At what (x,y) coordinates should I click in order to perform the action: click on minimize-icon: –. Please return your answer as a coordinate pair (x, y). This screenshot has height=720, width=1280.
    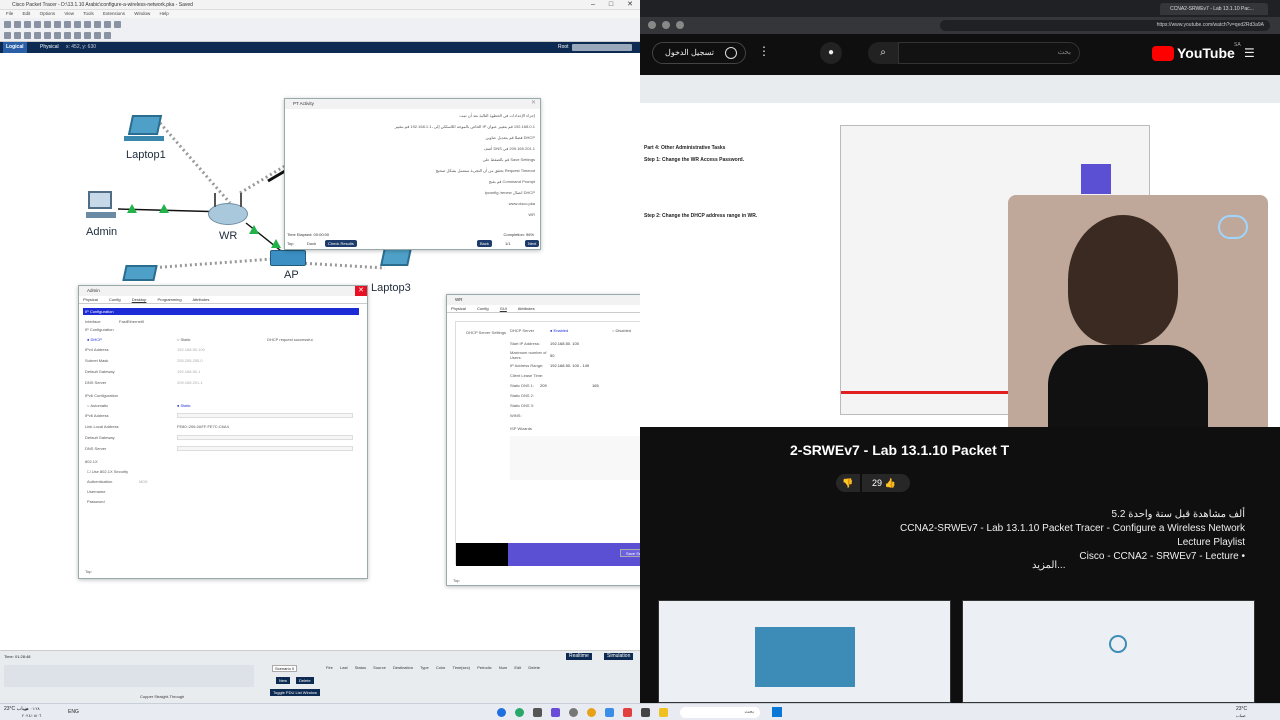
    Looking at the image, I should click on (593, 5).